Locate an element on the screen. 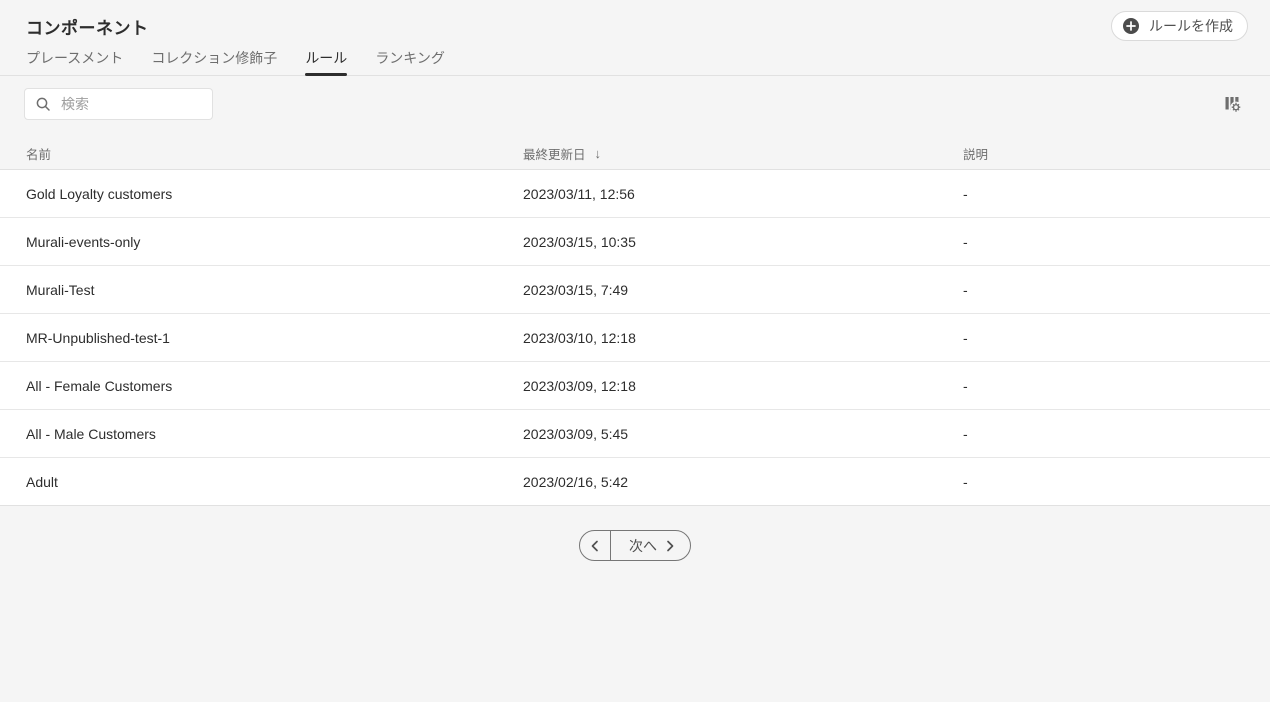 This screenshot has height=702, width=1270. rule-name: Murali-events-only is located at coordinates (83, 241).